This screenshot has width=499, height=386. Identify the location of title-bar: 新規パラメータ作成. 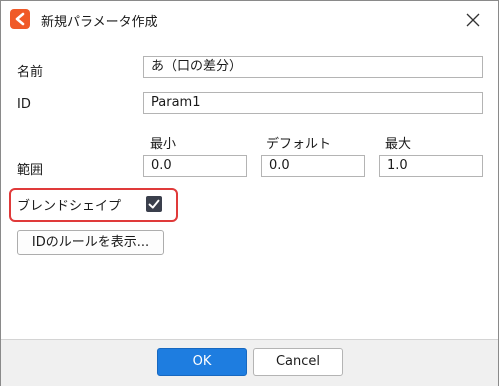
(249, 20).